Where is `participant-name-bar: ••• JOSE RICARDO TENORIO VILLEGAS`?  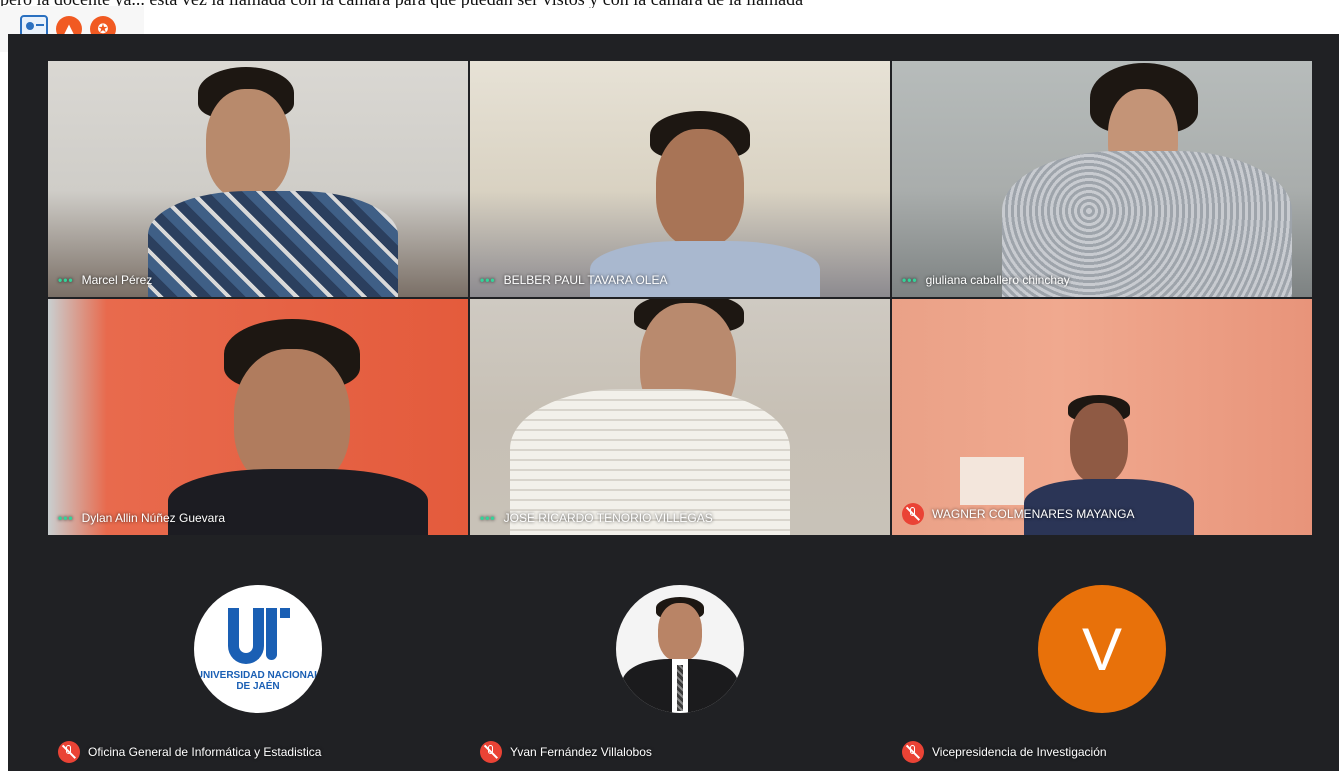 participant-name-bar: ••• JOSE RICARDO TENORIO VILLEGAS is located at coordinates (596, 518).